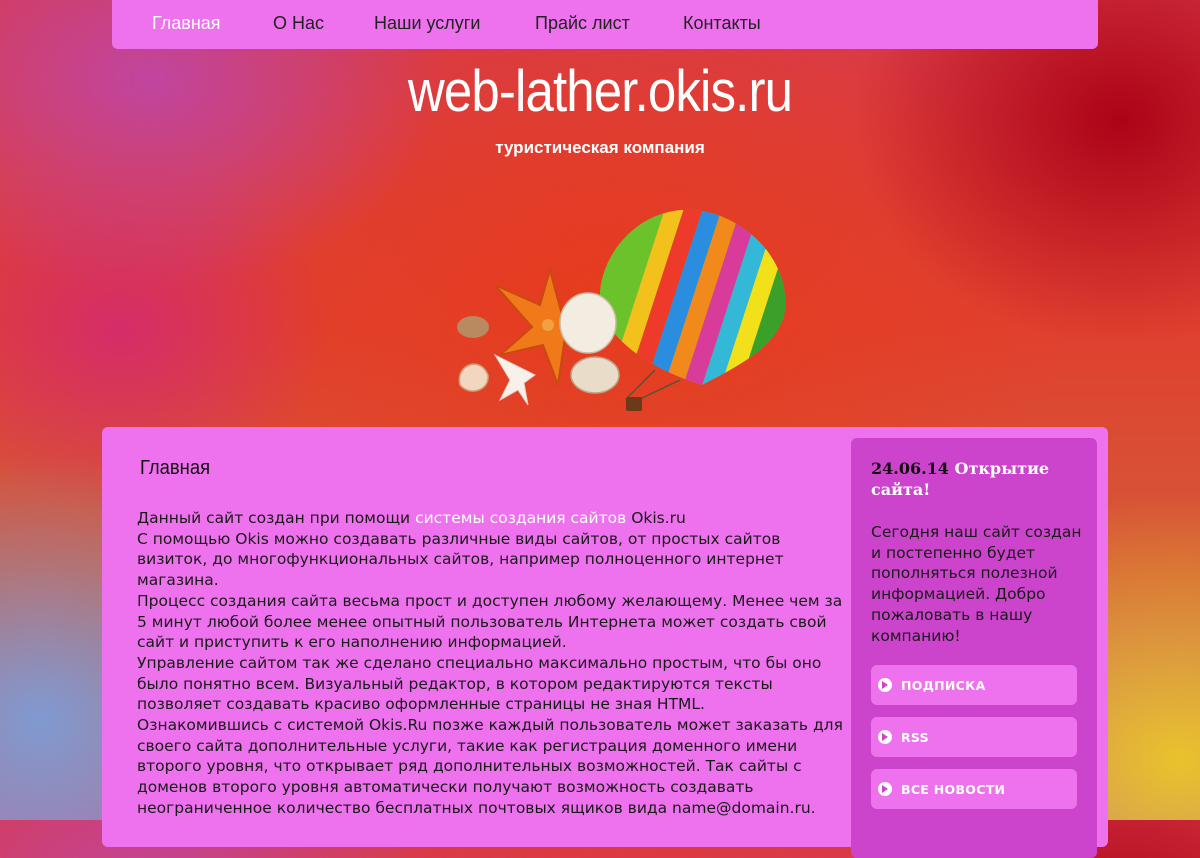  I want to click on subscribe-label: ПОДПИСКА, so click(943, 685).